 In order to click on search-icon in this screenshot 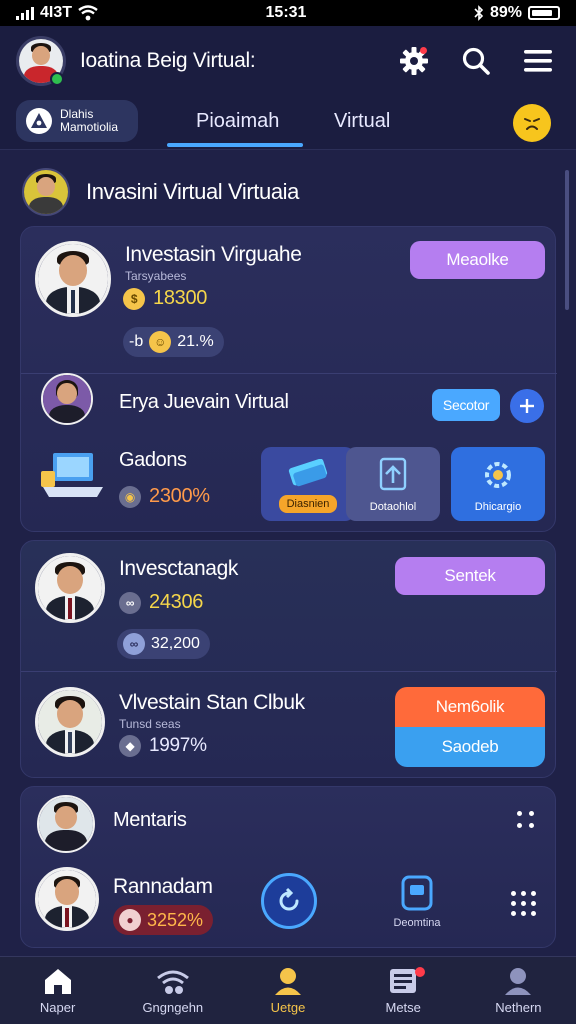, I will do `click(476, 61)`.